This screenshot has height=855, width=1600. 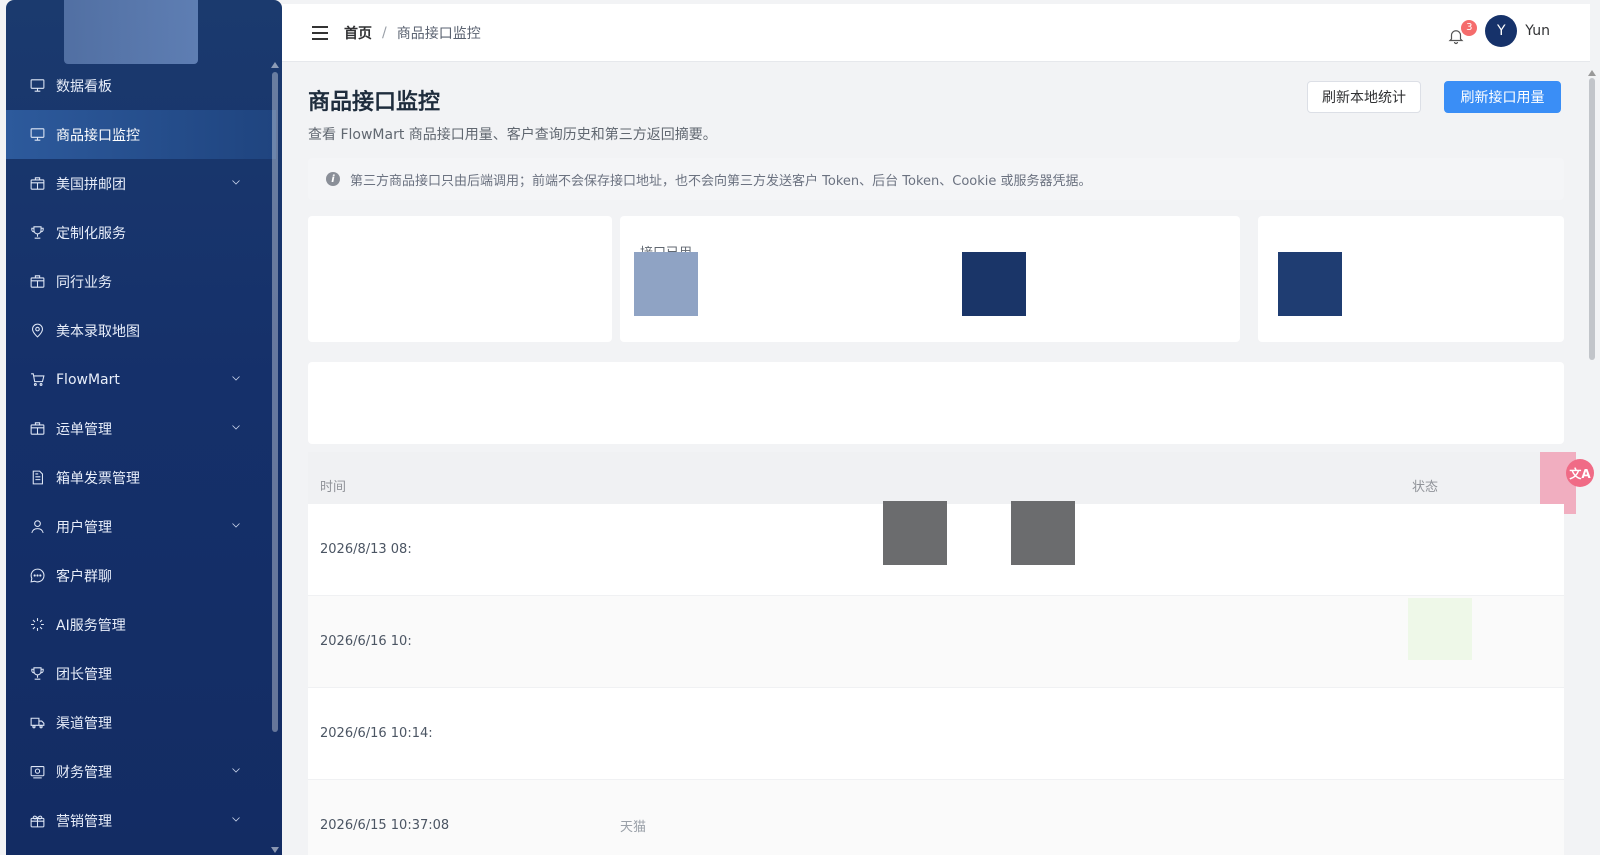 What do you see at coordinates (141, 379) in the screenshot?
I see `sidebar-item-flowmart: FlowMart` at bounding box center [141, 379].